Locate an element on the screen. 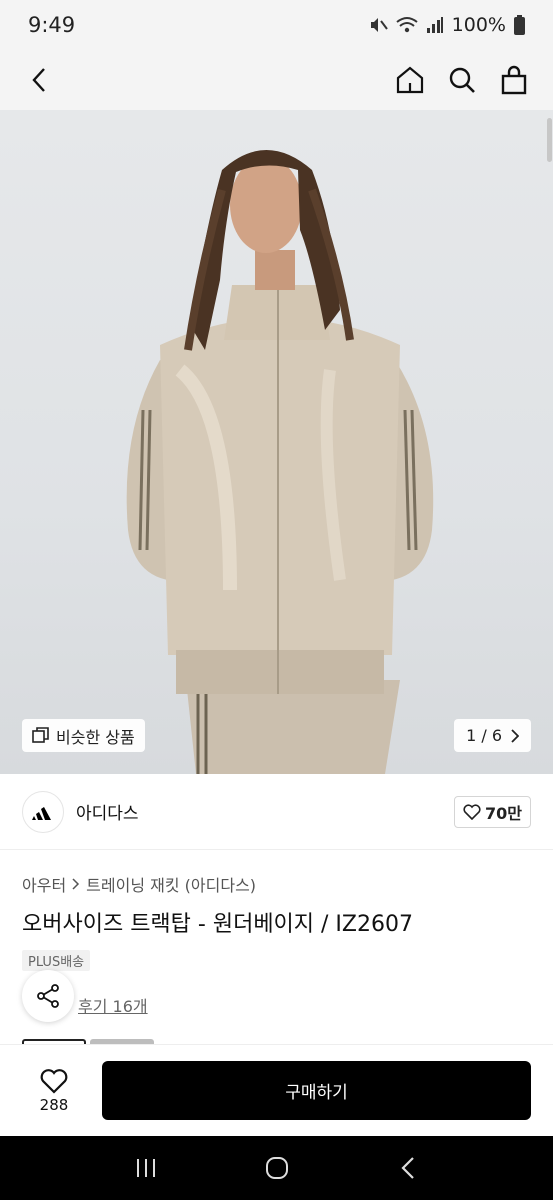 The width and height of the screenshot is (553, 1200). wishlist-button: 288 is located at coordinates (54, 1091).